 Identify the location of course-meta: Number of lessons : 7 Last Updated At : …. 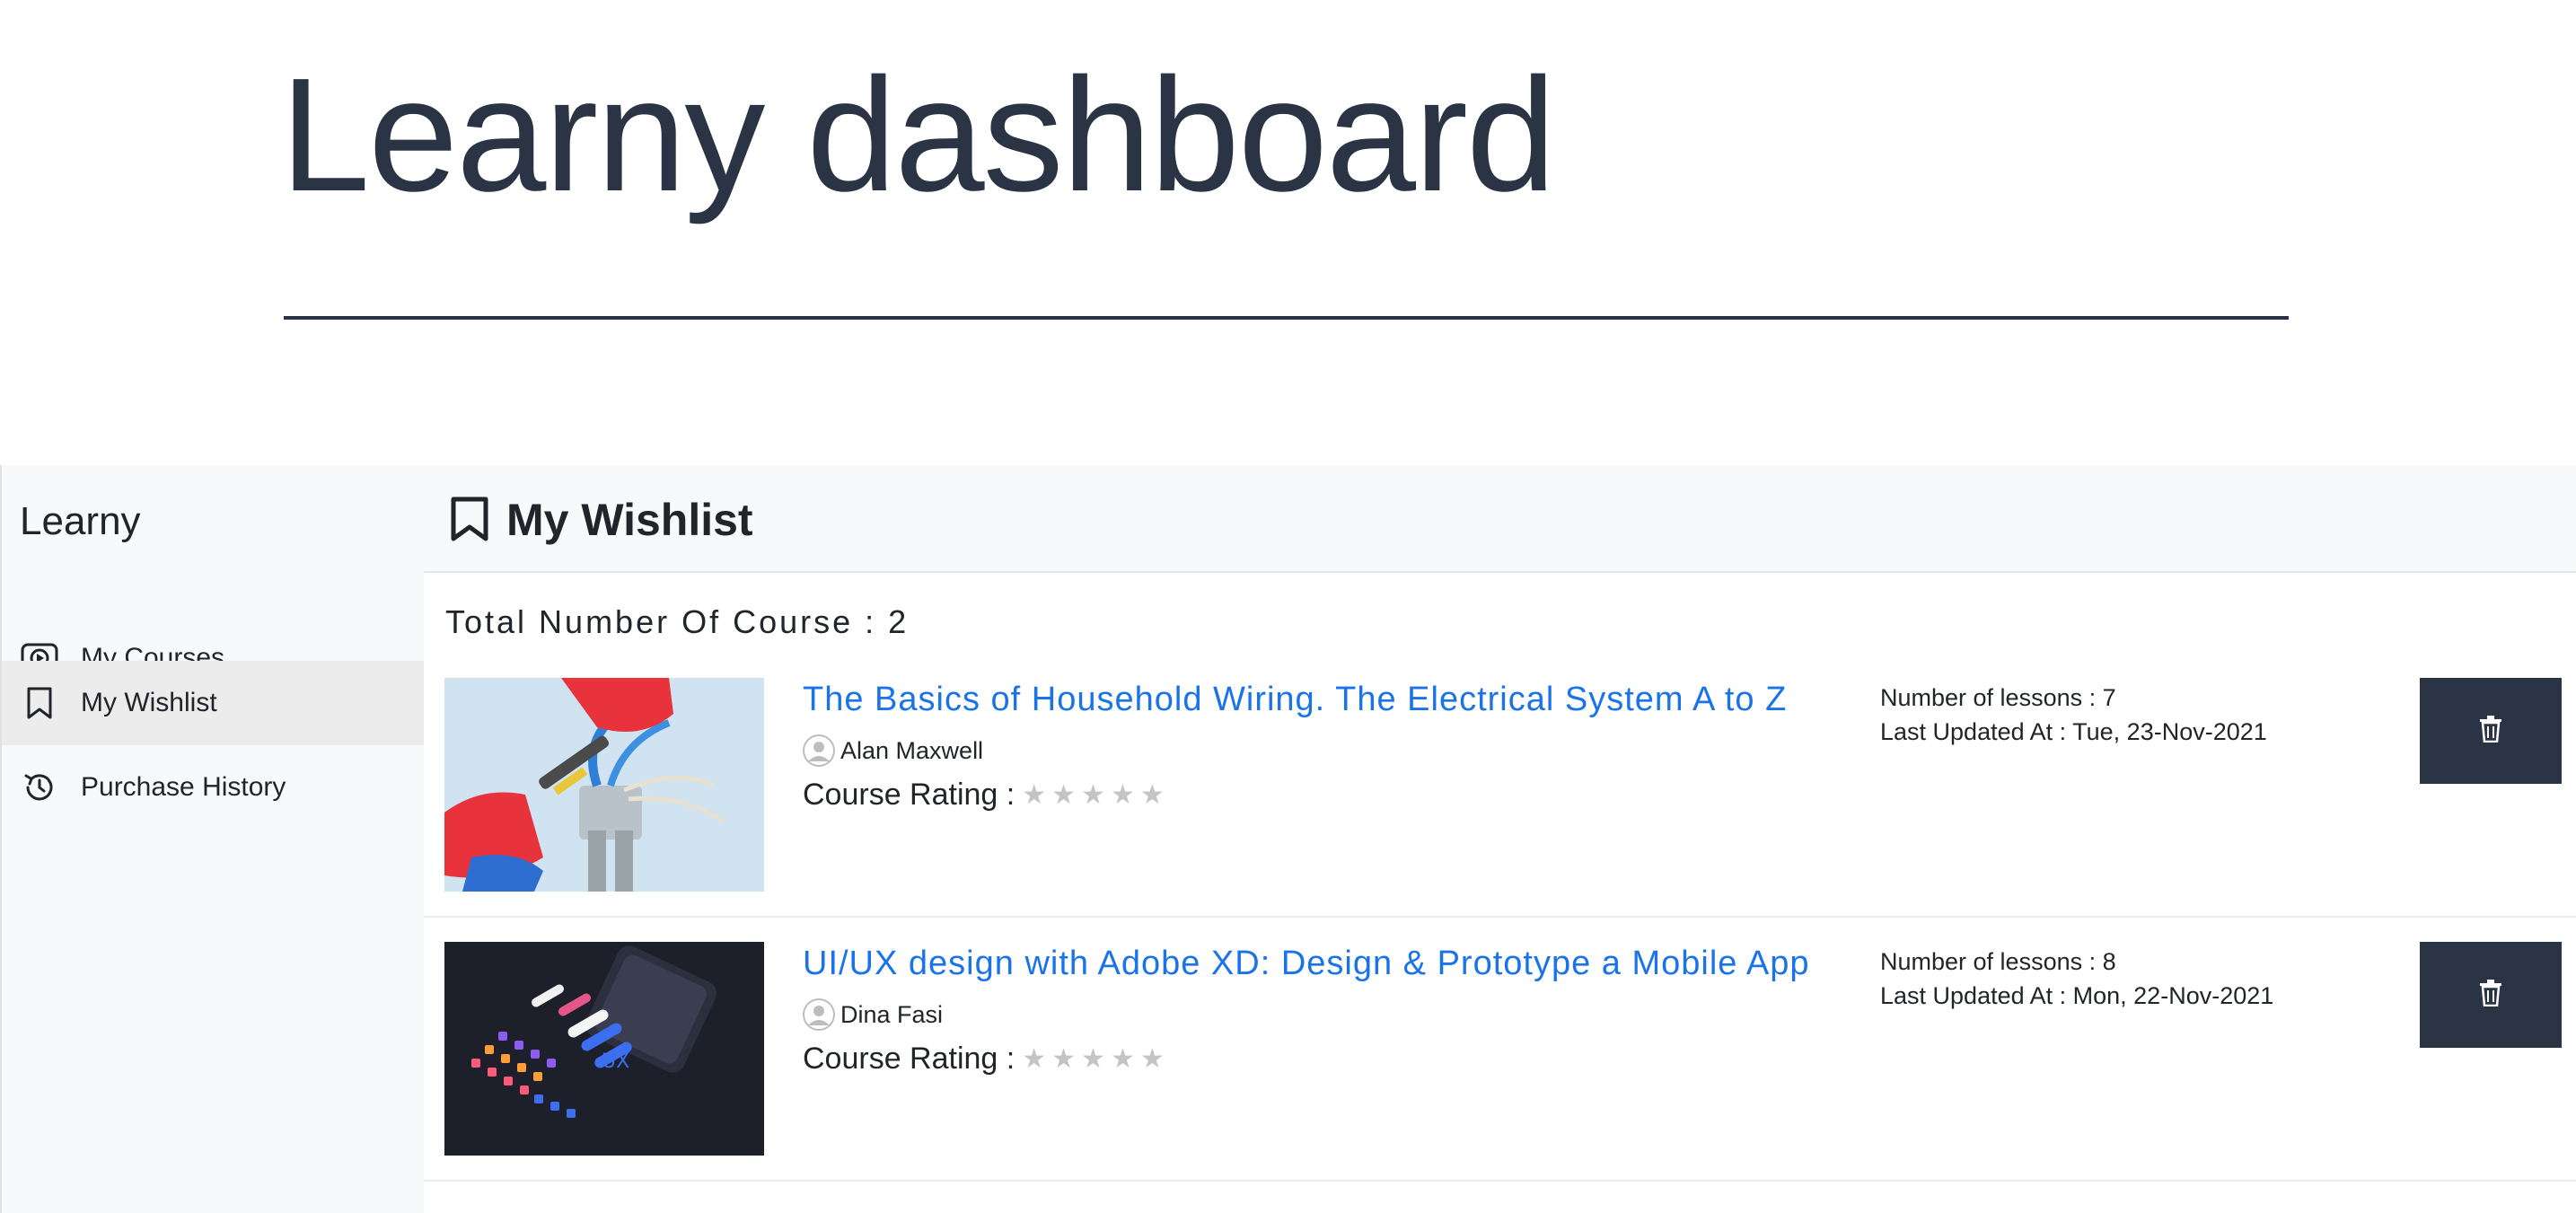
(2074, 715).